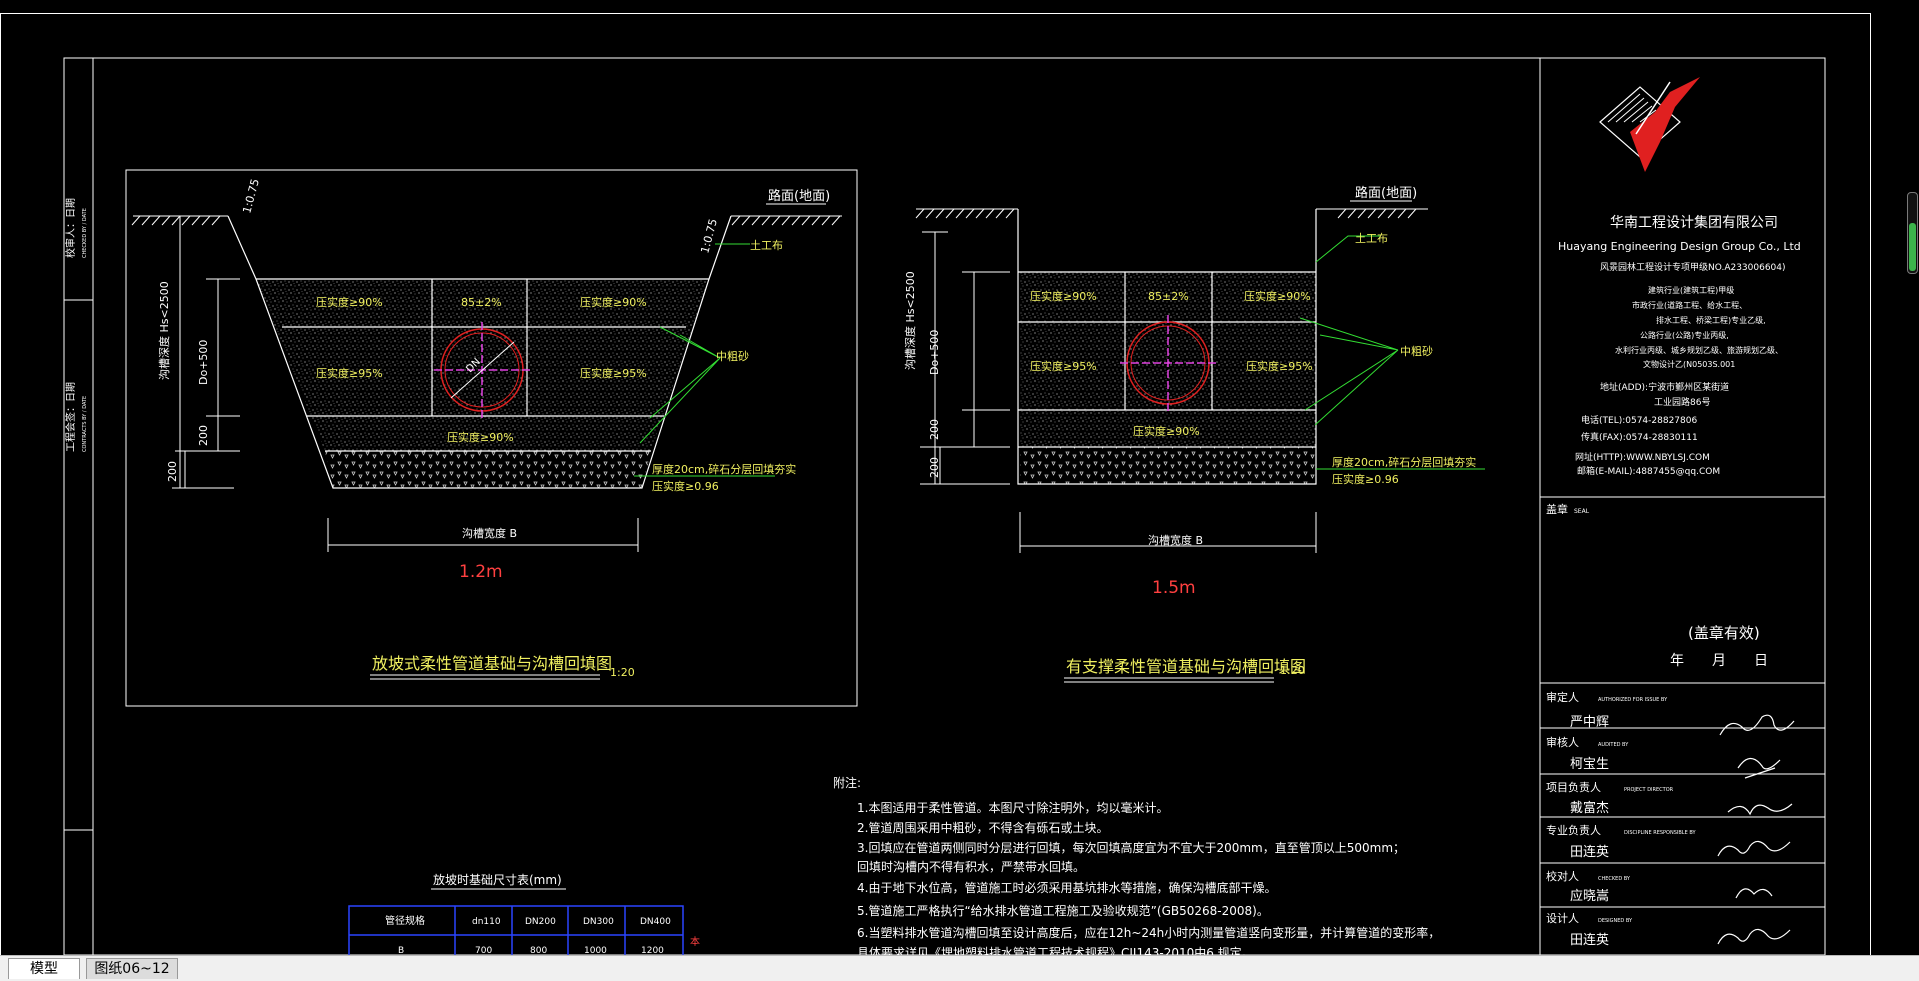 Image resolution: width=1919 pixels, height=981 pixels. Describe the element at coordinates (1562, 918) in the screenshot. I see `approver-role-6: 设计人` at that location.